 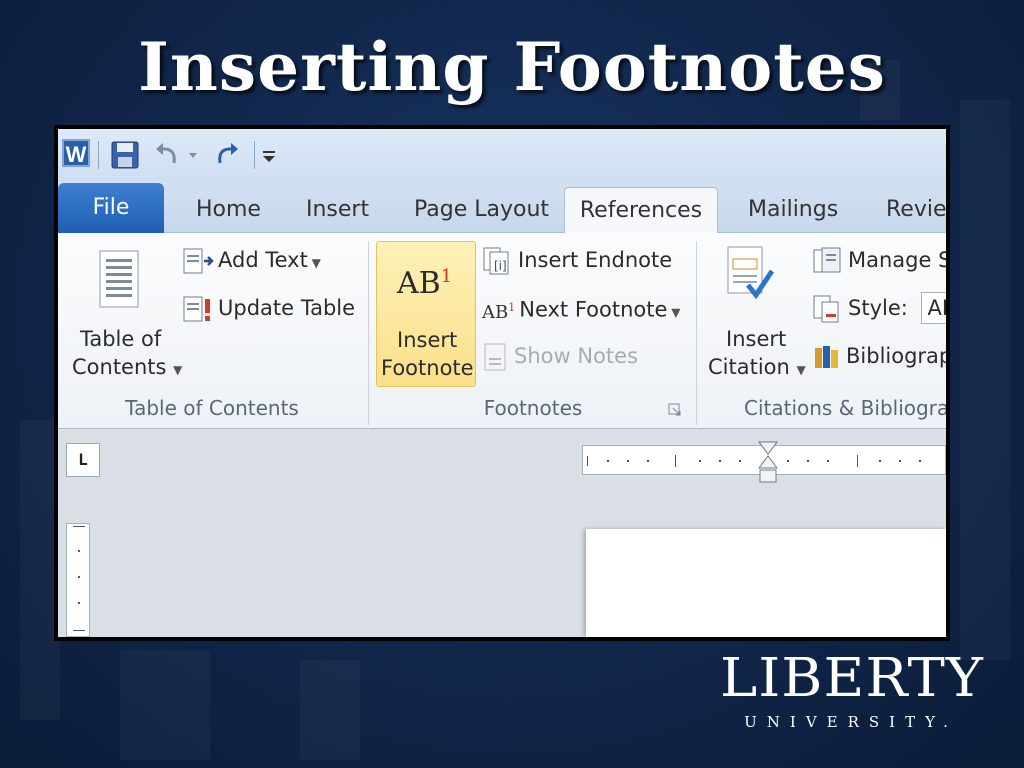 I want to click on horizontal-ruler, so click(x=764, y=462).